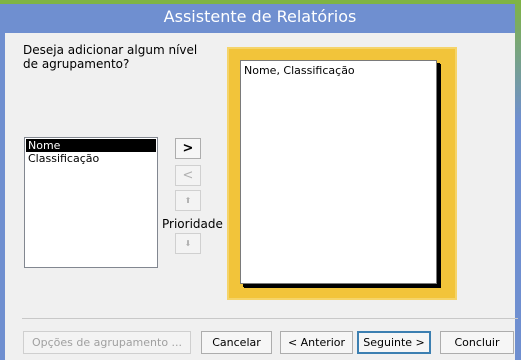 This screenshot has width=521, height=360. What do you see at coordinates (260, 2) in the screenshot?
I see `window-accent-bar` at bounding box center [260, 2].